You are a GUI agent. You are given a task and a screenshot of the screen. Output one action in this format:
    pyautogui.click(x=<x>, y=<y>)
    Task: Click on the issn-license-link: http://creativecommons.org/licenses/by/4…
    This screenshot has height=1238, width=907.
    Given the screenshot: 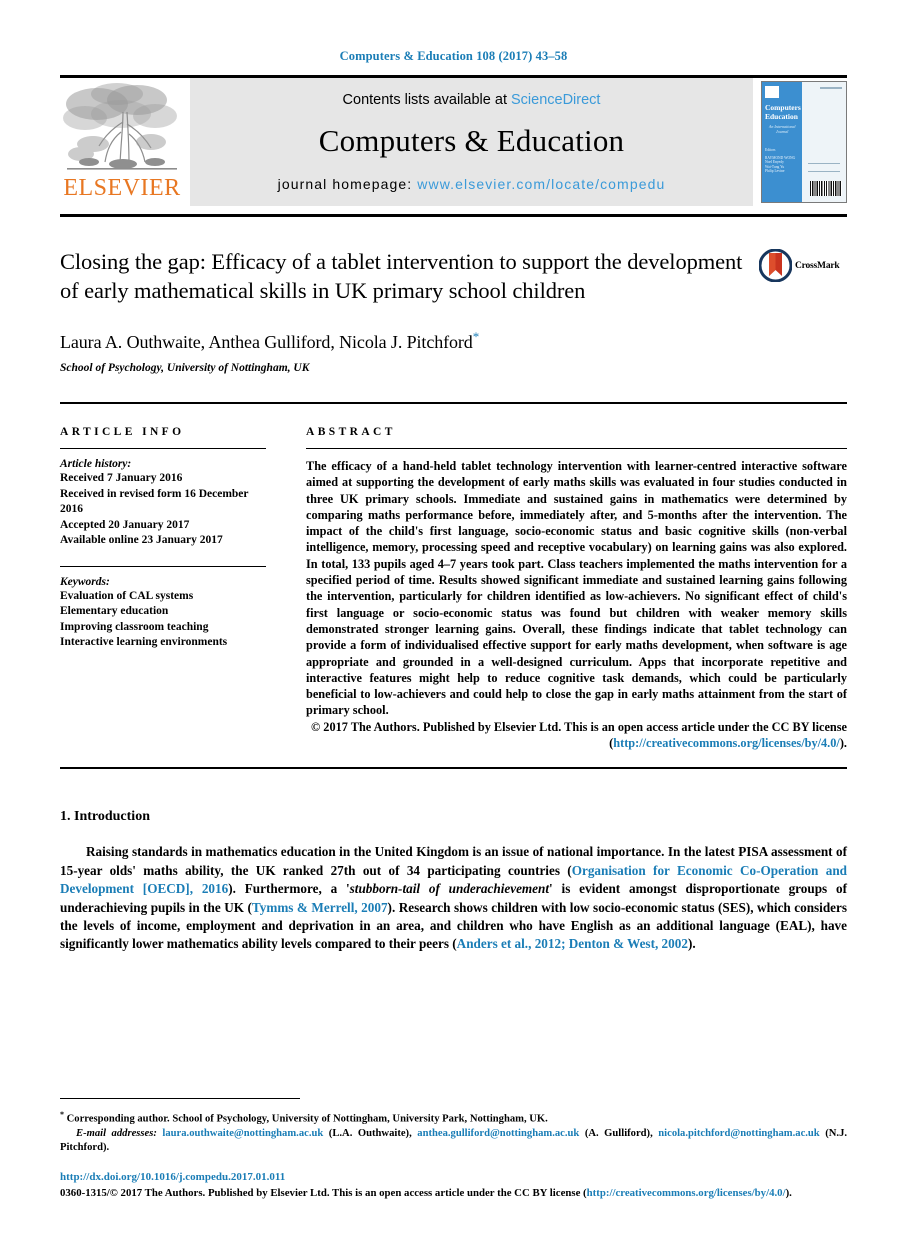 What is the action you would take?
    pyautogui.click(x=686, y=1193)
    